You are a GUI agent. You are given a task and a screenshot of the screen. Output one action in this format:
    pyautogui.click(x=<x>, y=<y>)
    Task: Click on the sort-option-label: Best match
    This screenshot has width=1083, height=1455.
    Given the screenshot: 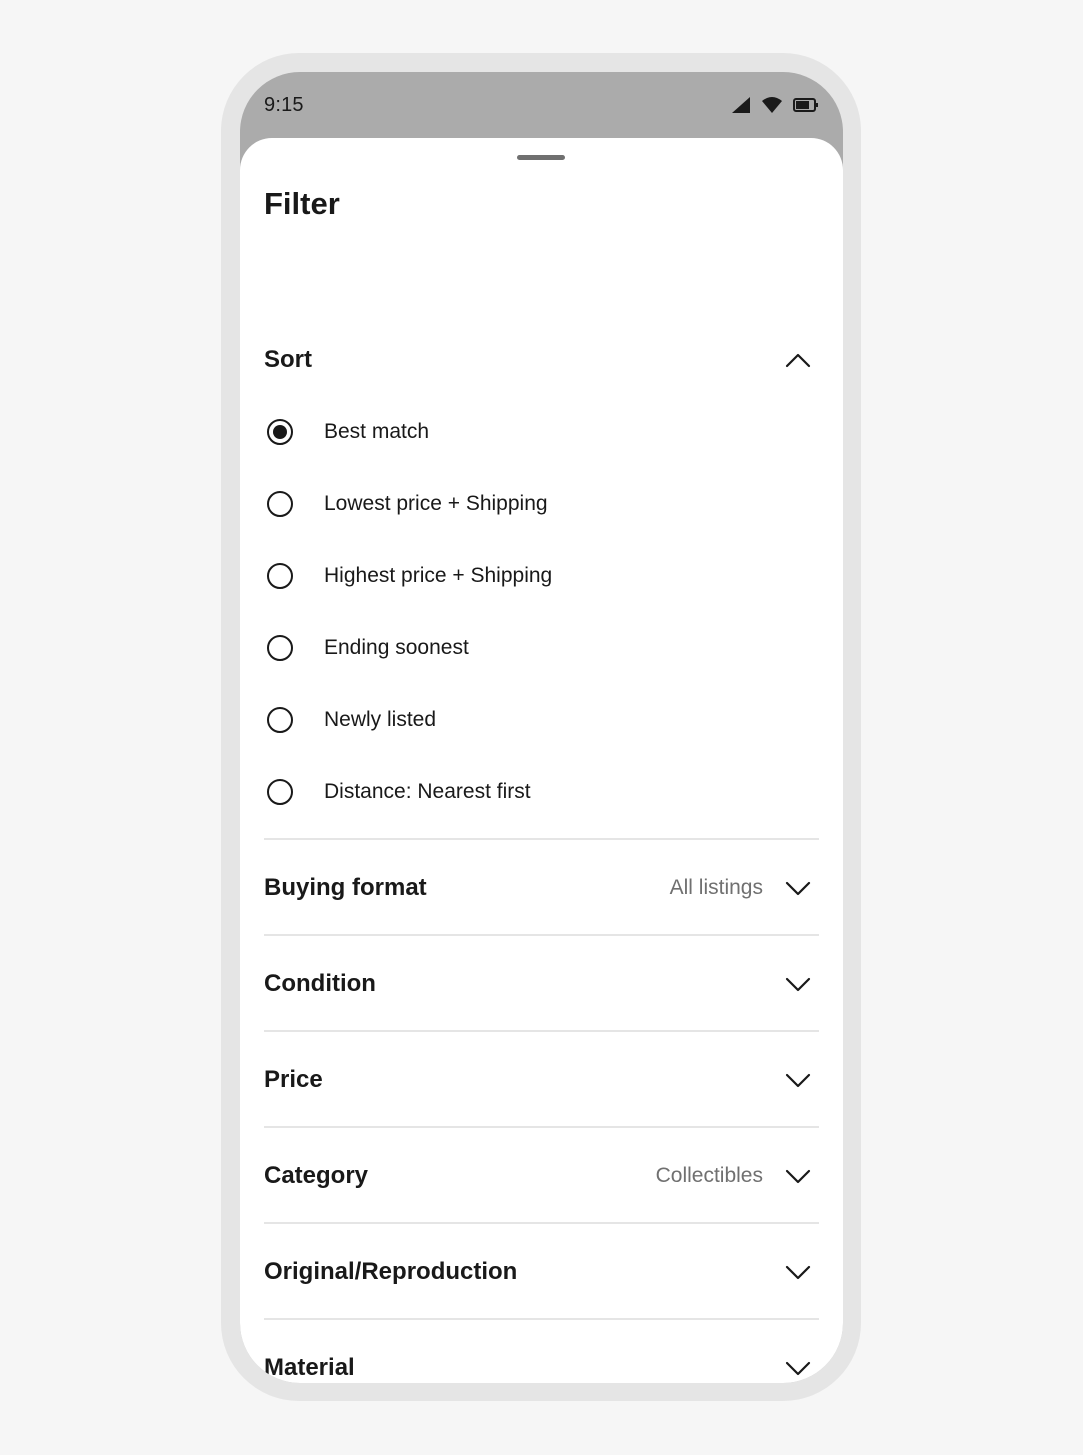 What is the action you would take?
    pyautogui.click(x=377, y=431)
    